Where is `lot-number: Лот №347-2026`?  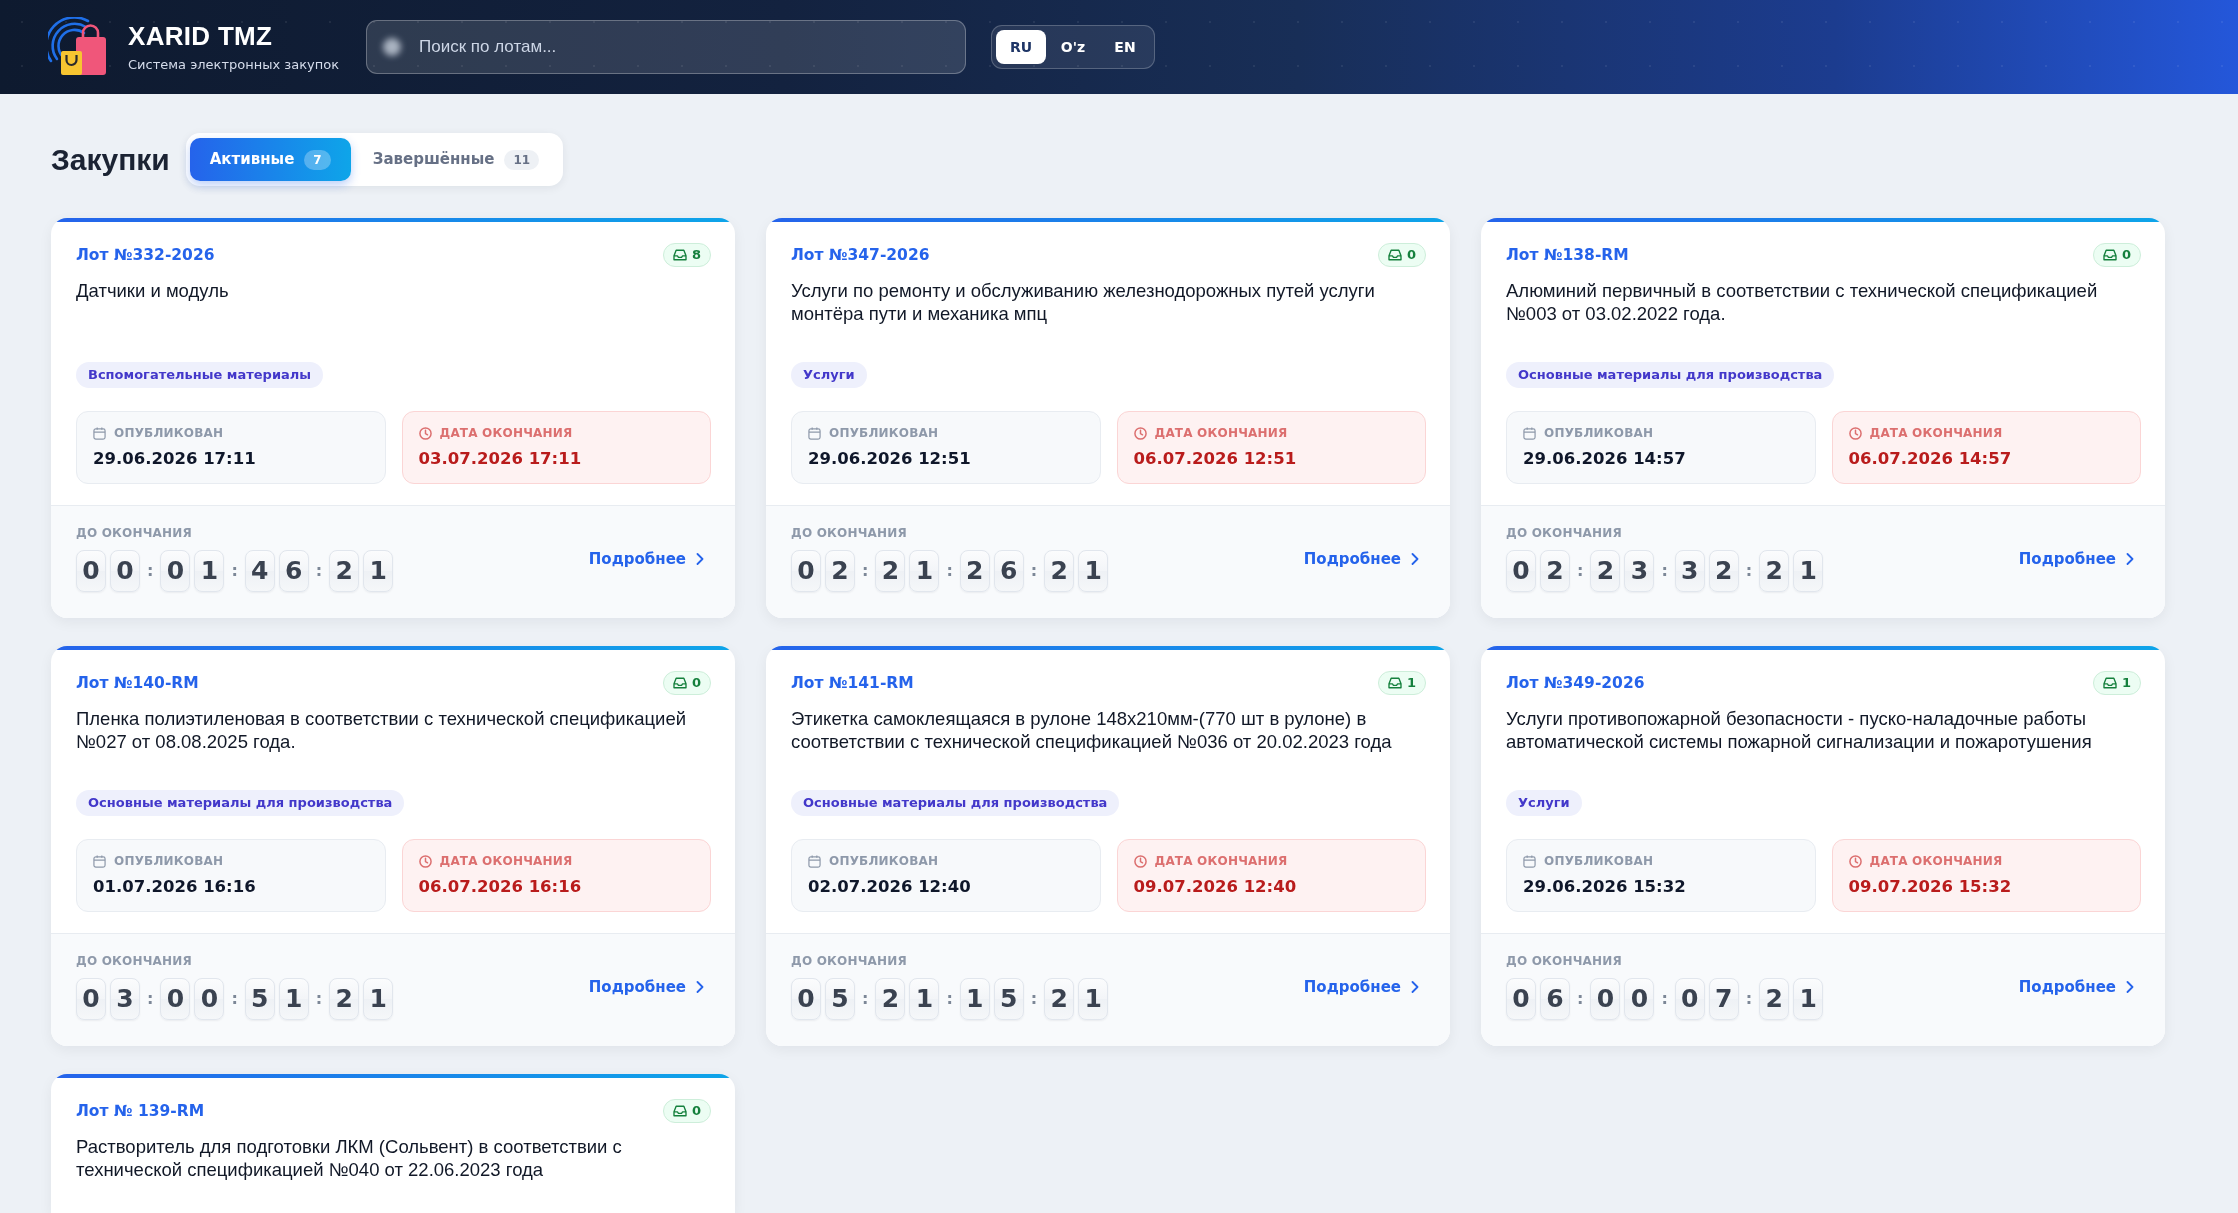 lot-number: Лот №347-2026 is located at coordinates (860, 255).